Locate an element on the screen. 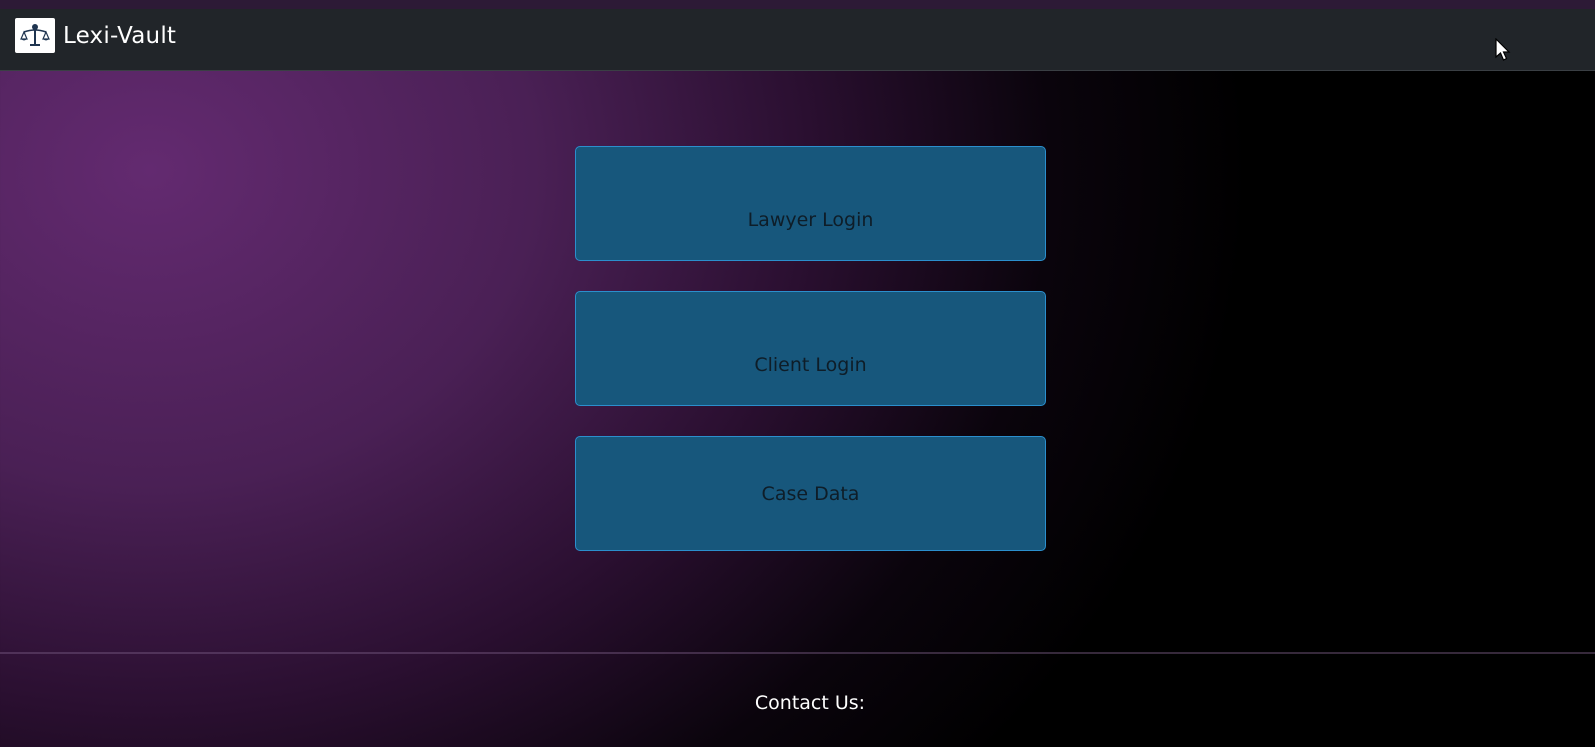  mouse-cursor-icon is located at coordinates (1503, 49).